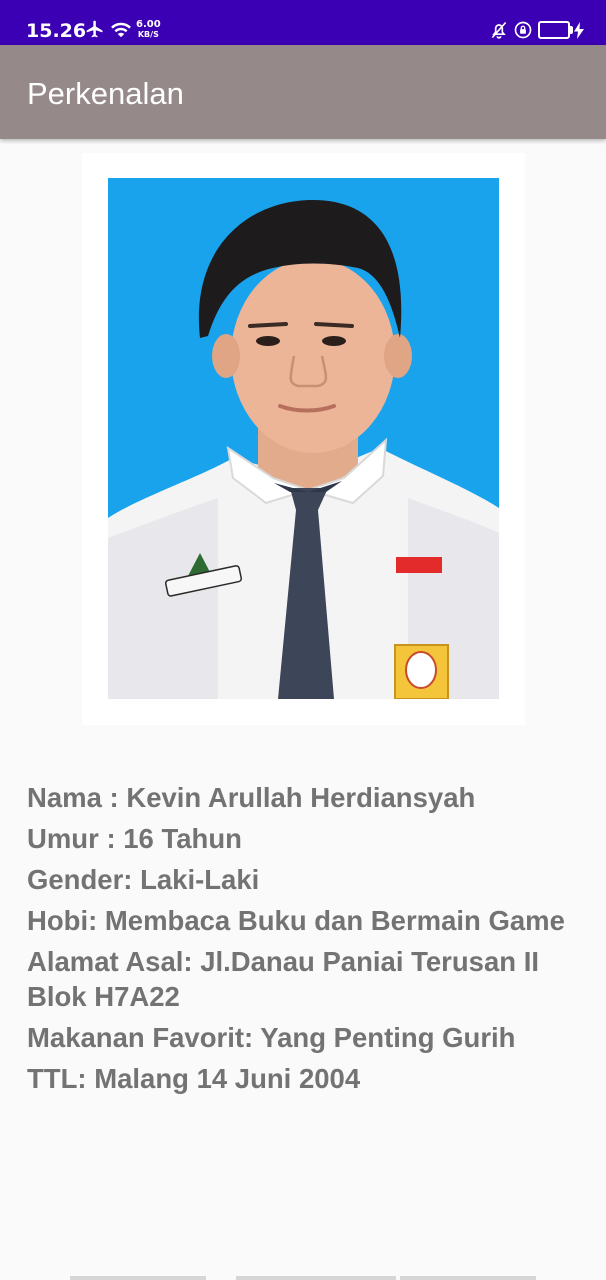  Describe the element at coordinates (316, 1278) in the screenshot. I see `nav-gesture-bar-center` at that location.